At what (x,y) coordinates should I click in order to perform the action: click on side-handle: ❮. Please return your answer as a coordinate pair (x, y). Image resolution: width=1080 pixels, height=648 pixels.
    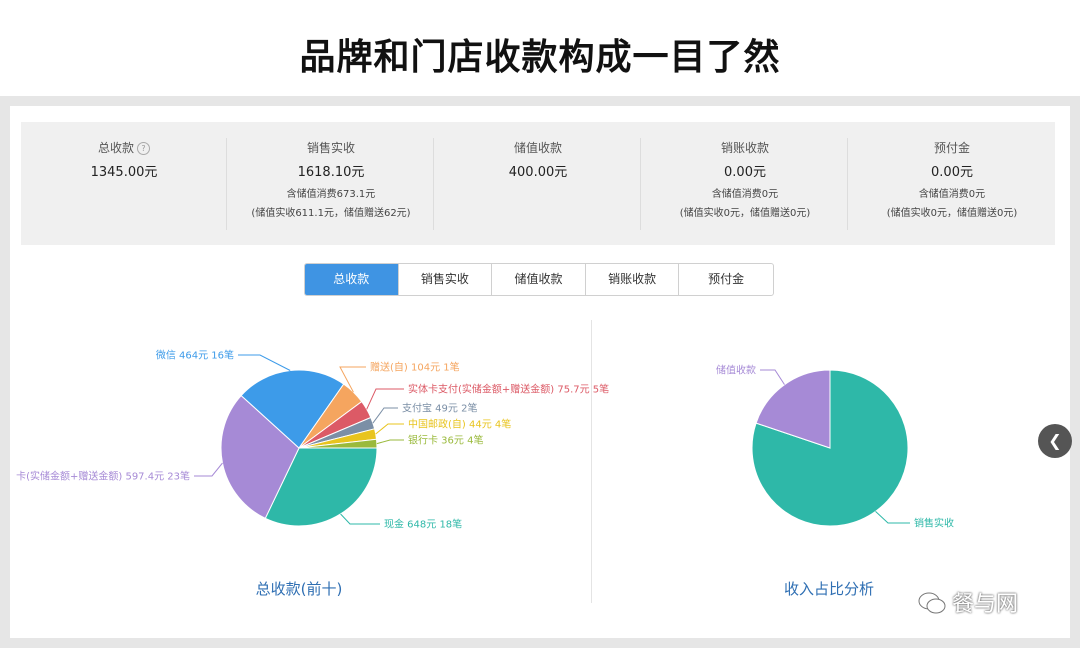
    Looking at the image, I should click on (1055, 441).